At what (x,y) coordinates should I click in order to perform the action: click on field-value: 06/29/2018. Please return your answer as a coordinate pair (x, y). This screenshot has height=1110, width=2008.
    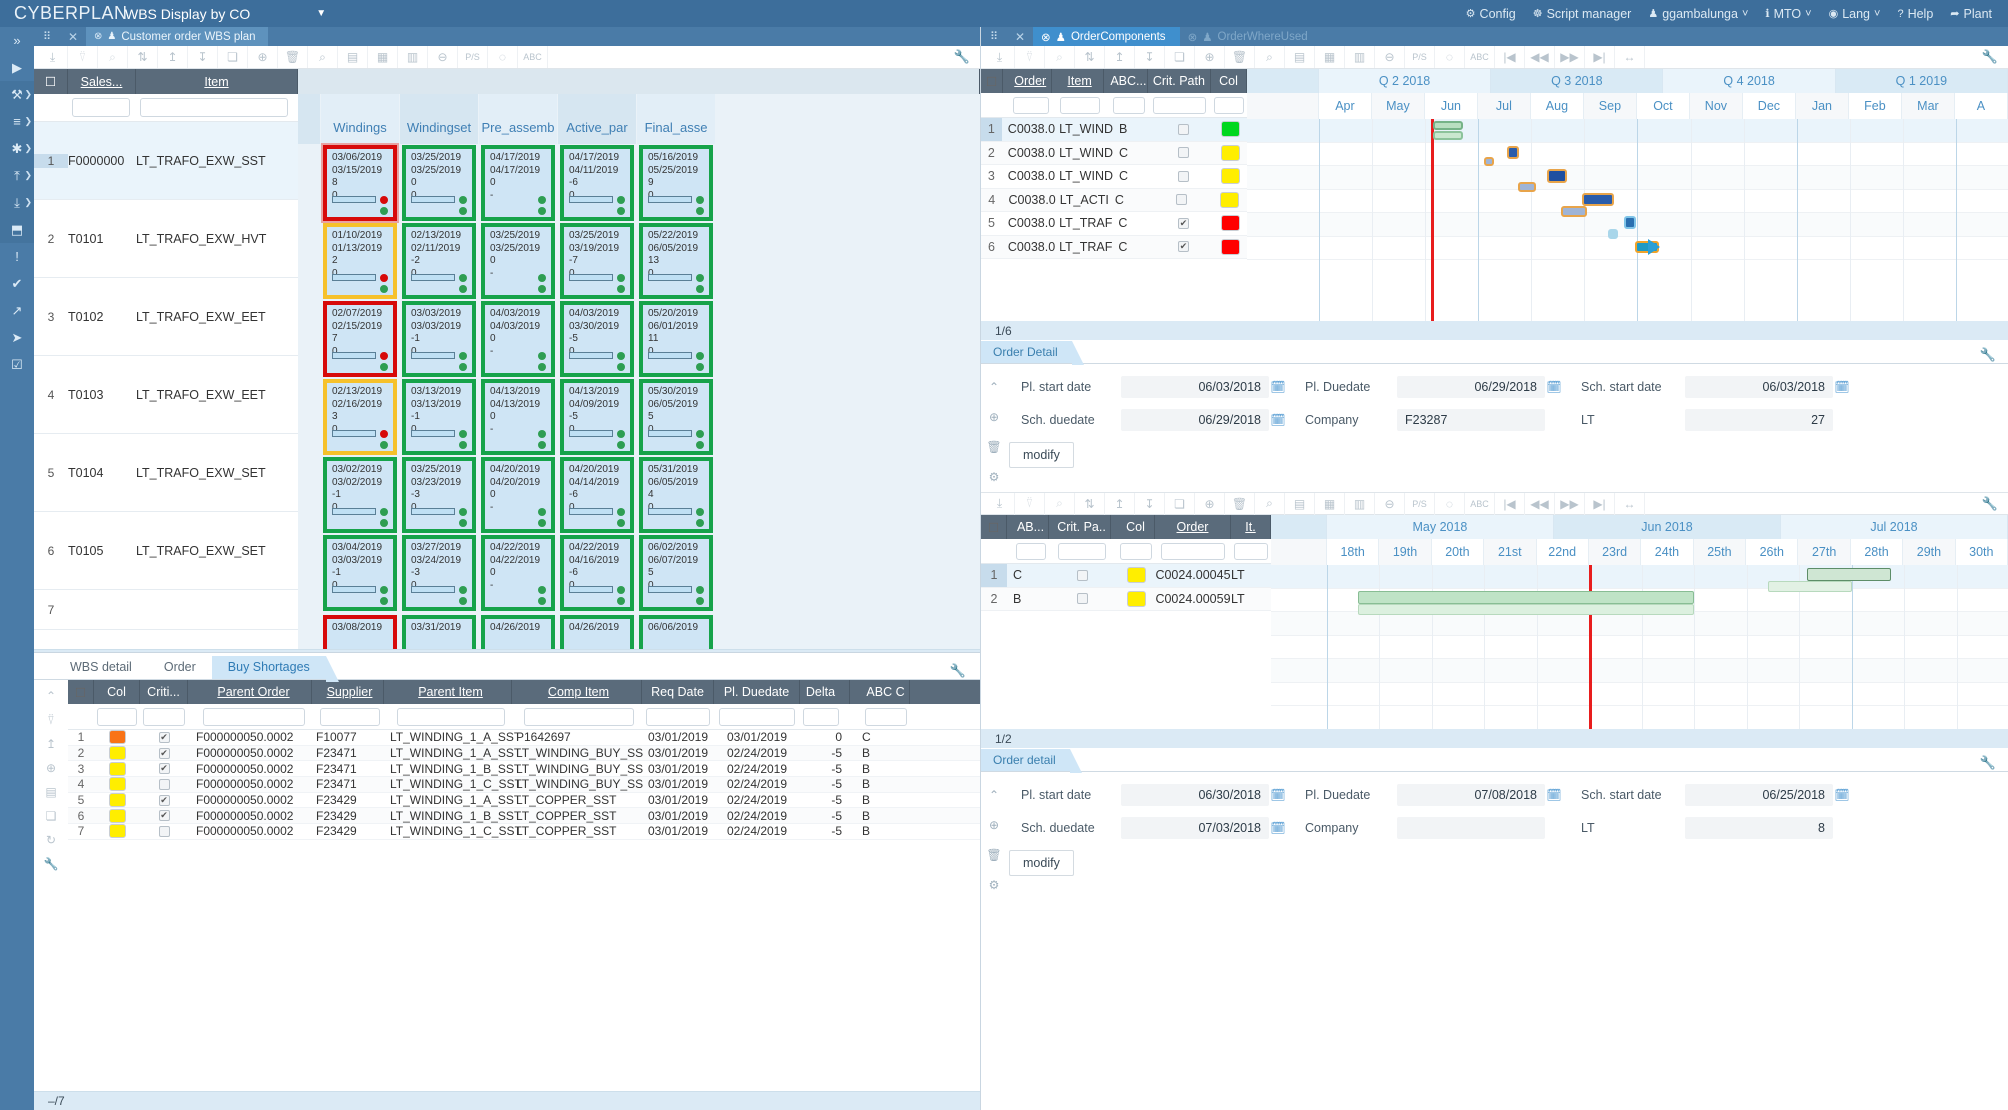
    Looking at the image, I should click on (1195, 420).